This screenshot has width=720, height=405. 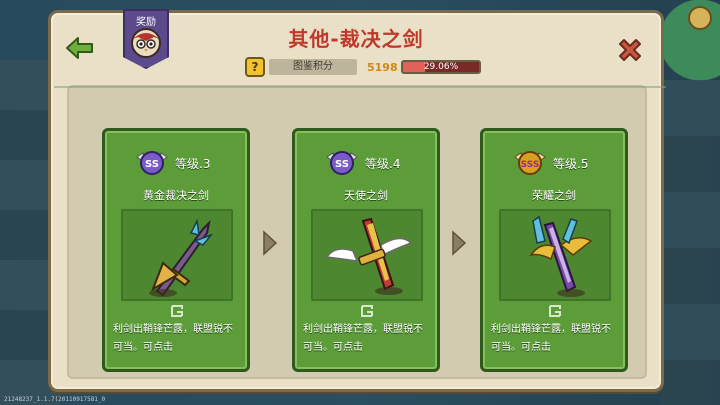 What do you see at coordinates (366, 195) in the screenshot?
I see `card-name: 天使之剑` at bounding box center [366, 195].